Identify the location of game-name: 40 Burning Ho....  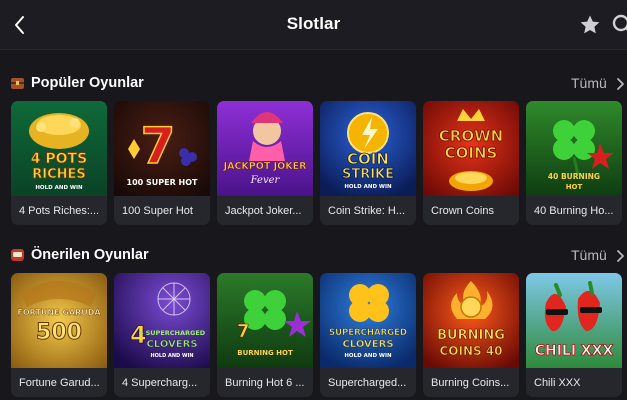
(574, 211).